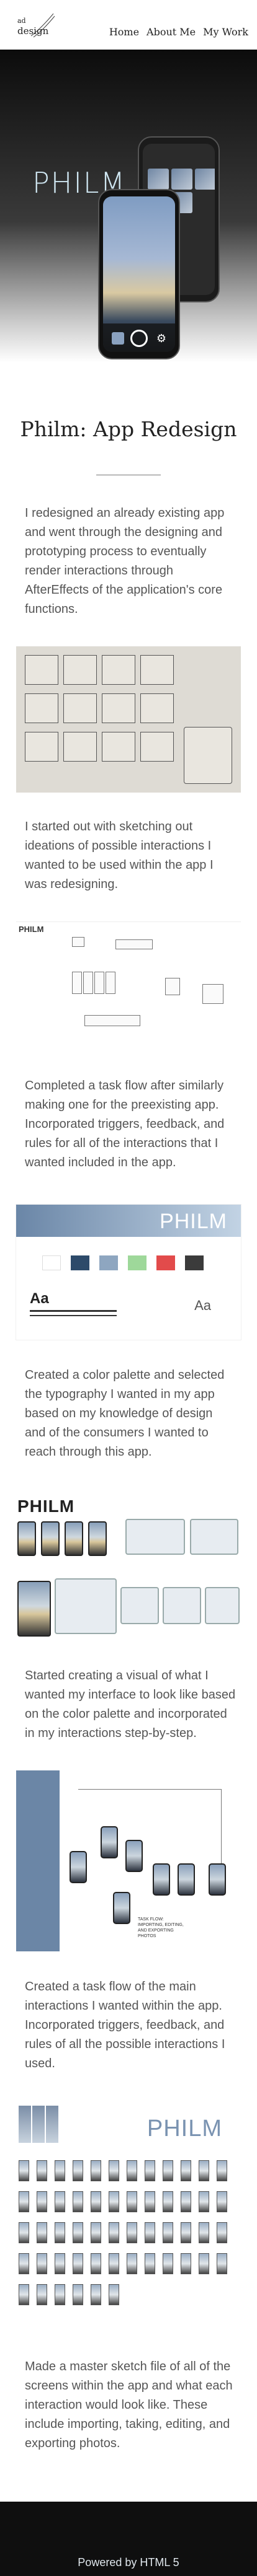  Describe the element at coordinates (21, 21) in the screenshot. I see `logo-text-top: ad` at that location.